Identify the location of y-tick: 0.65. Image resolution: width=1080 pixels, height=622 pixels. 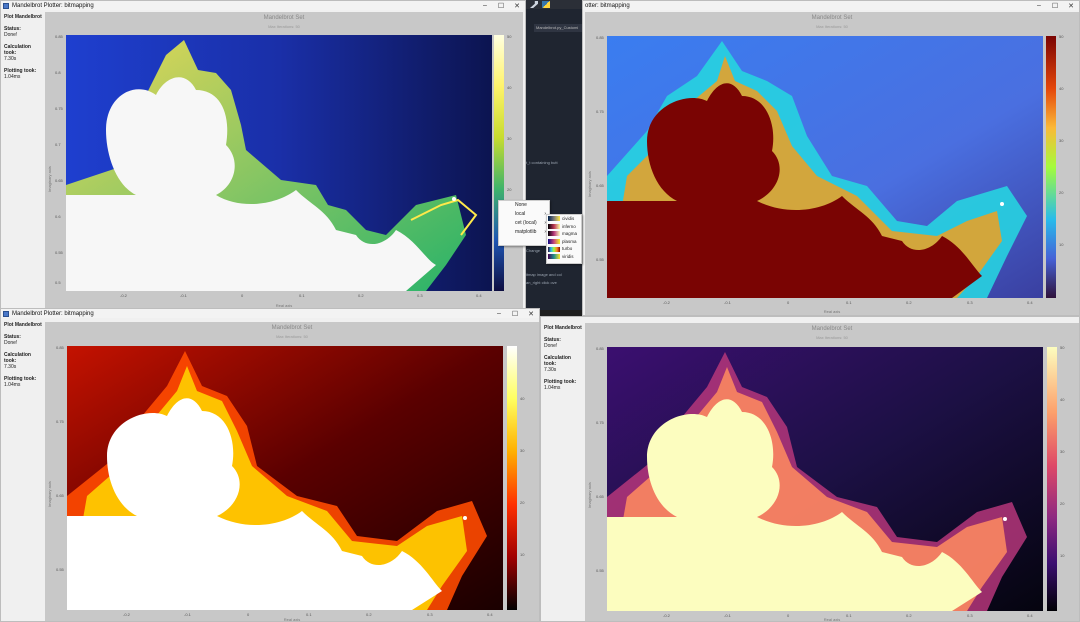
(60, 495).